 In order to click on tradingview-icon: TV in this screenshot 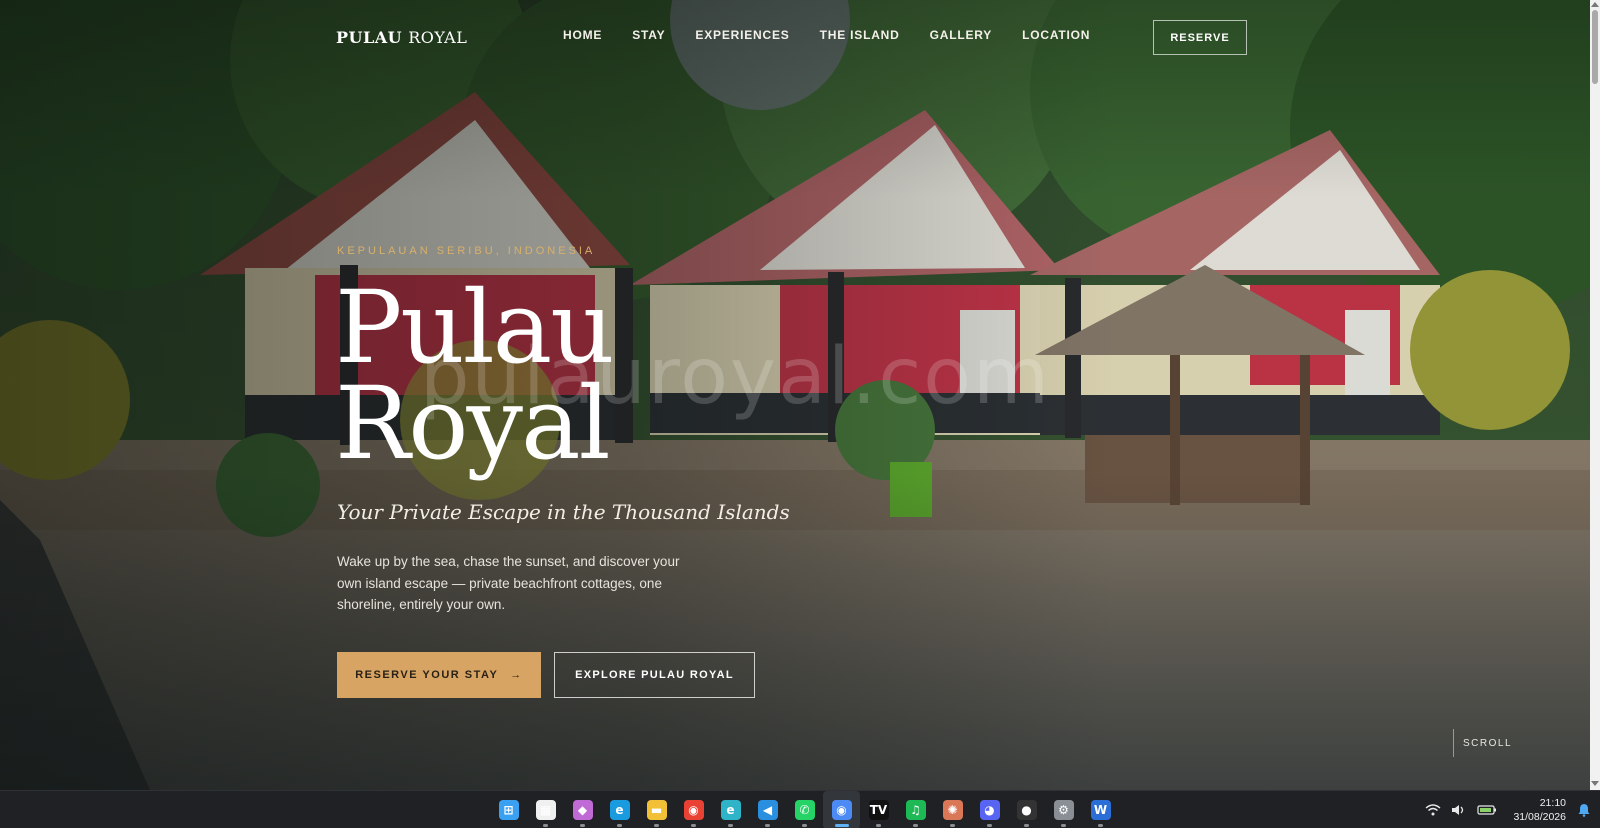, I will do `click(878, 810)`.